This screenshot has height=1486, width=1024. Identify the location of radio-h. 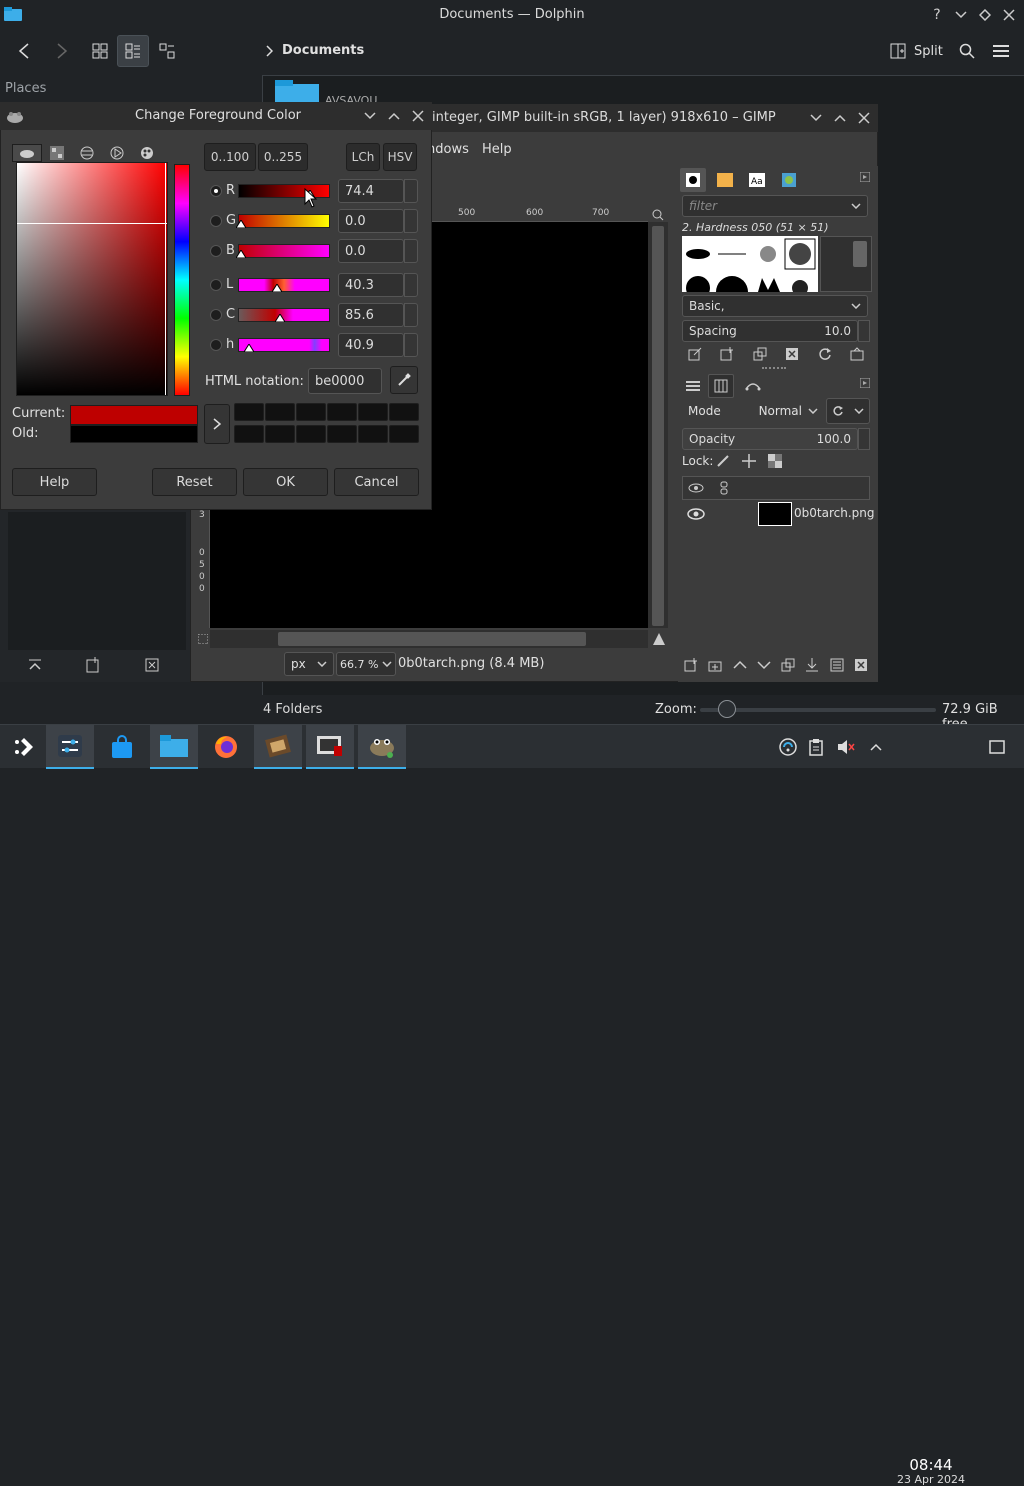
(216, 345).